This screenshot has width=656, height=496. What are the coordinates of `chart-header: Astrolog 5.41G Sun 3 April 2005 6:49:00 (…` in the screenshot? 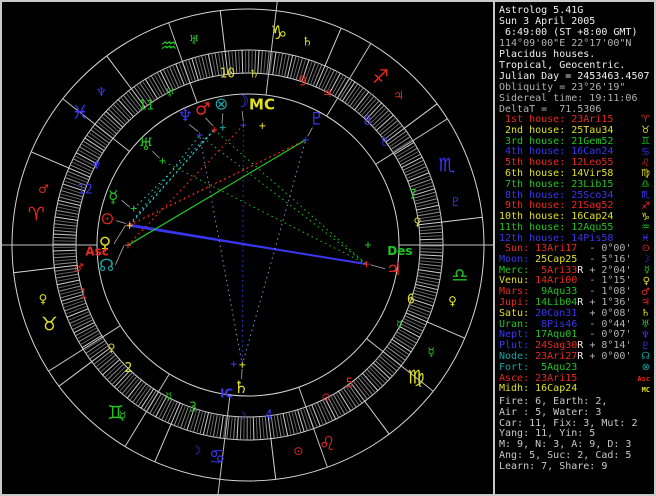 It's located at (576, 60).